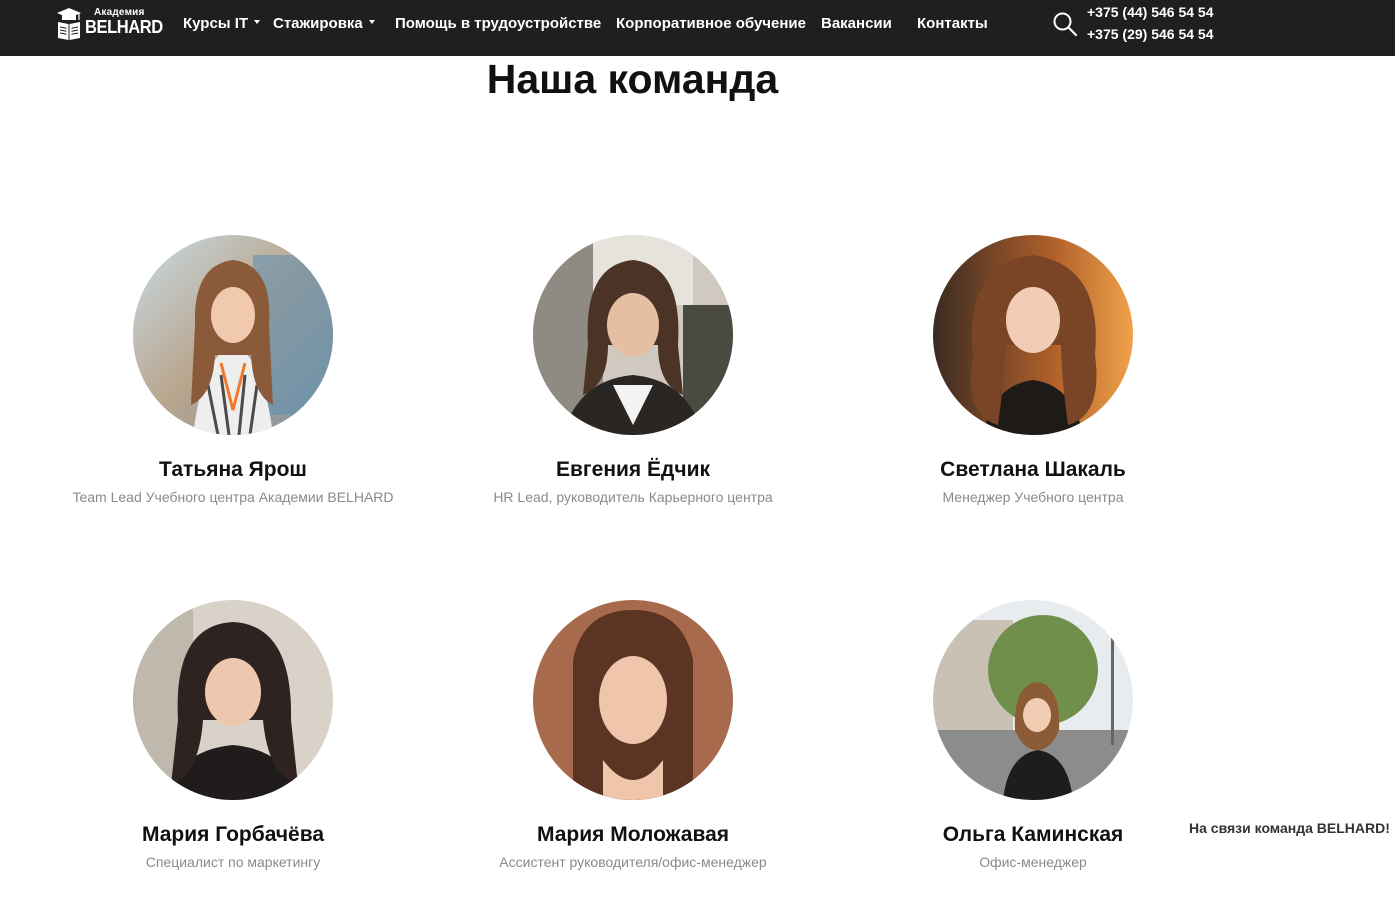 The height and width of the screenshot is (897, 1395). I want to click on chat-widget-label: На связи команда BELHARD!, so click(1289, 828).